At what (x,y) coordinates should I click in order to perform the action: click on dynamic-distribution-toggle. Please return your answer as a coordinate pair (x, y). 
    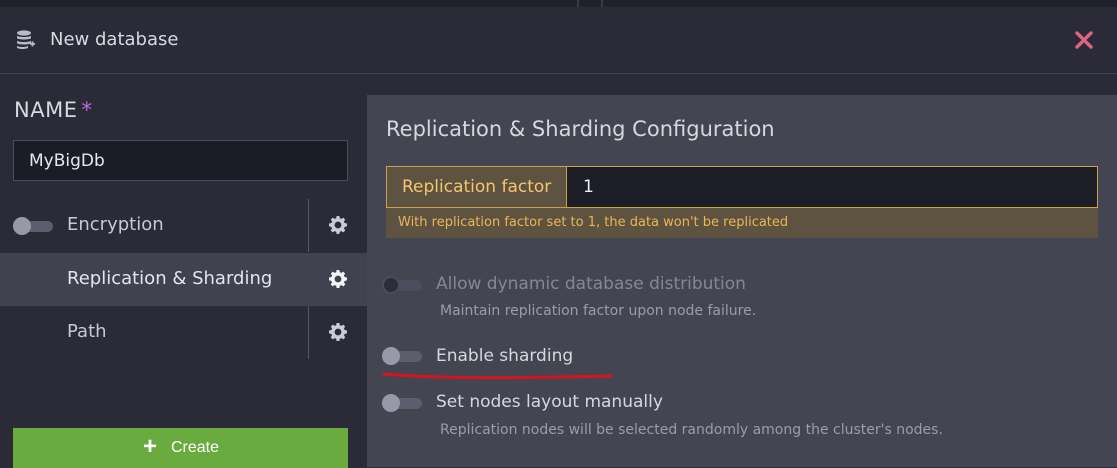
    Looking at the image, I should click on (402, 285).